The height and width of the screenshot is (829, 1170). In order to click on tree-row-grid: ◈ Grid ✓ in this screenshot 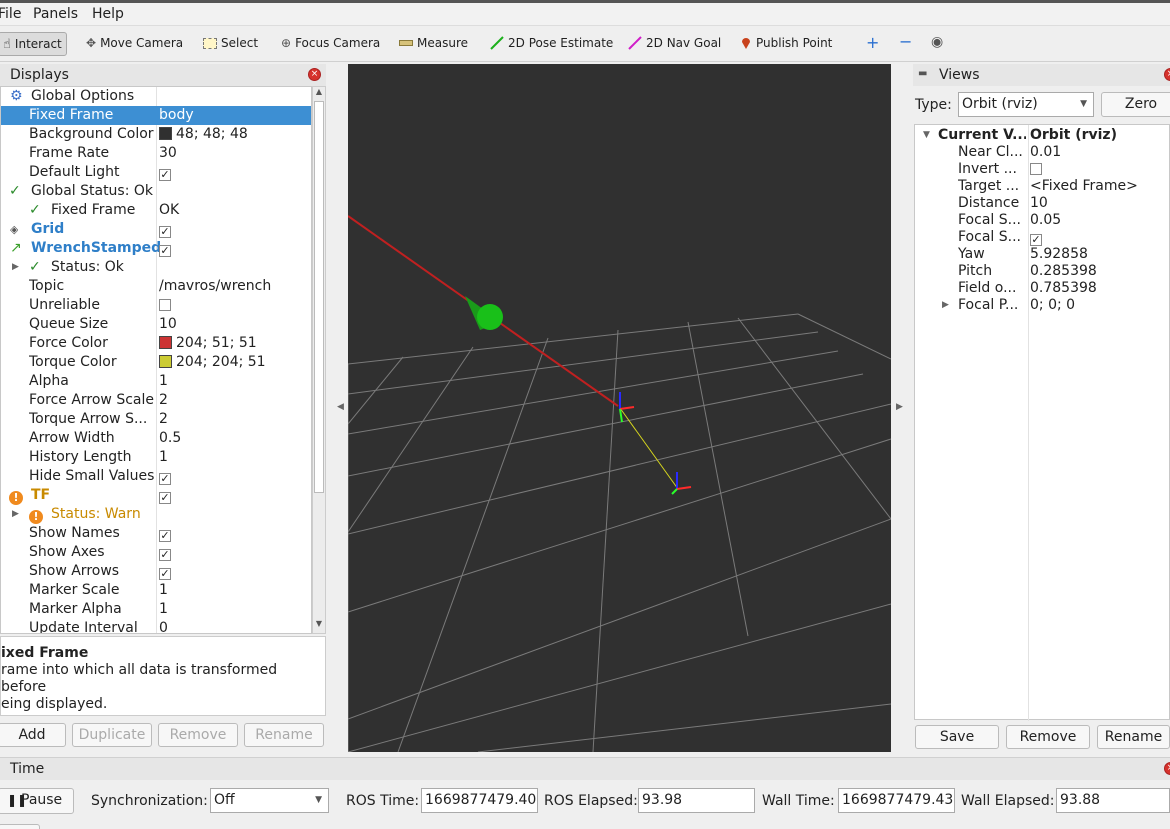, I will do `click(156, 229)`.